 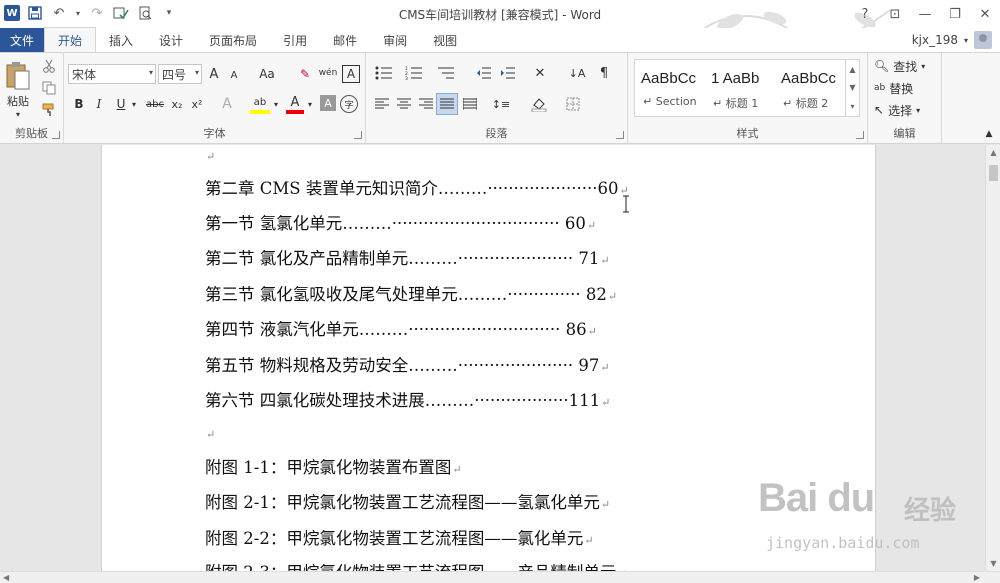 I want to click on enclose-characters-button: 字, so click(x=349, y=104).